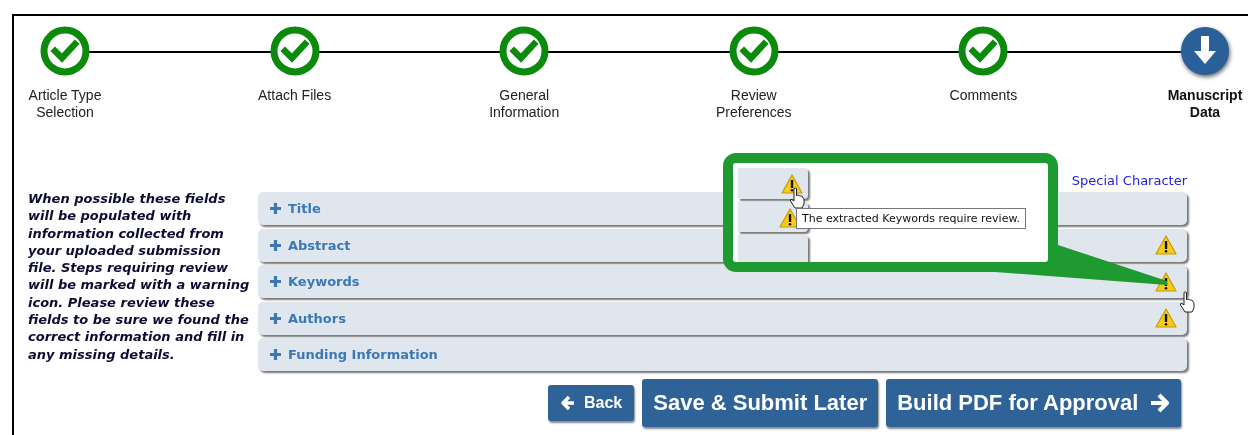 This screenshot has width=1248, height=435. What do you see at coordinates (722, 318) in the screenshot?
I see `accordion-header: Authors` at bounding box center [722, 318].